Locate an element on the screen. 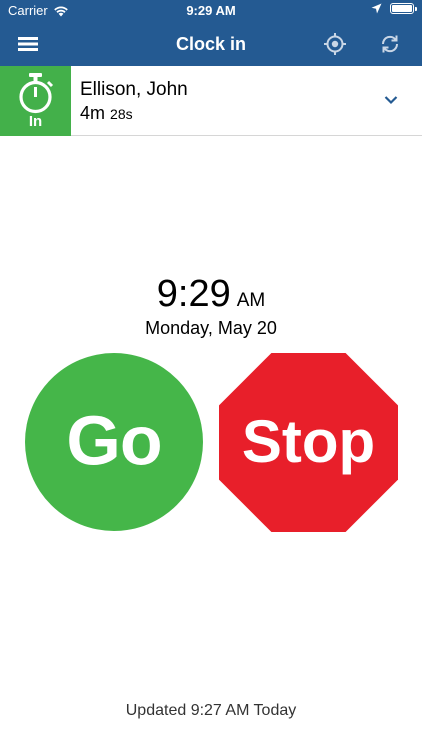 This screenshot has height=750, width=422. sync-icon is located at coordinates (390, 44).